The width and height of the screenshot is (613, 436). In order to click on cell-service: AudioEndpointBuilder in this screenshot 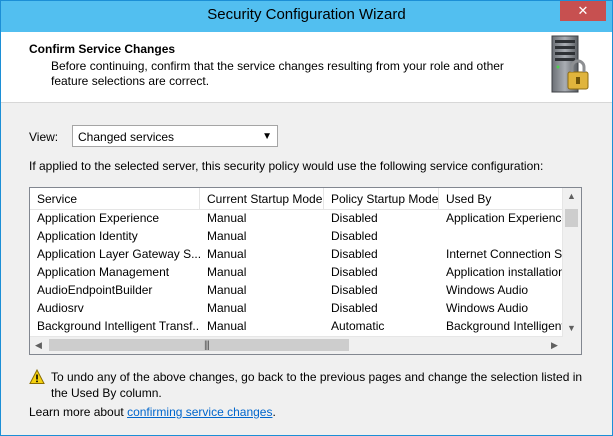, I will do `click(95, 290)`.